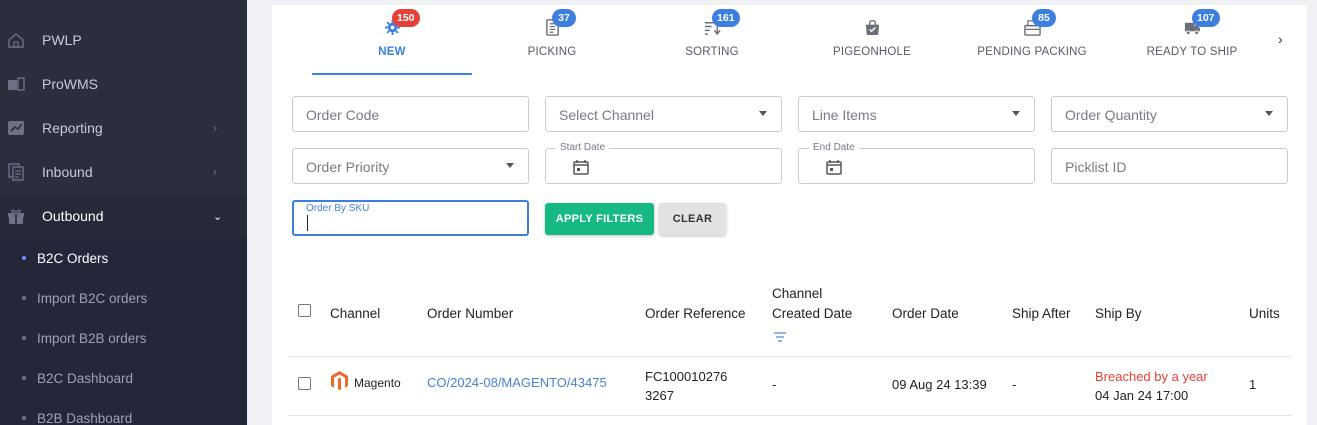 The image size is (1317, 425). I want to click on tab-label: READY TO SHIP, so click(1192, 52).